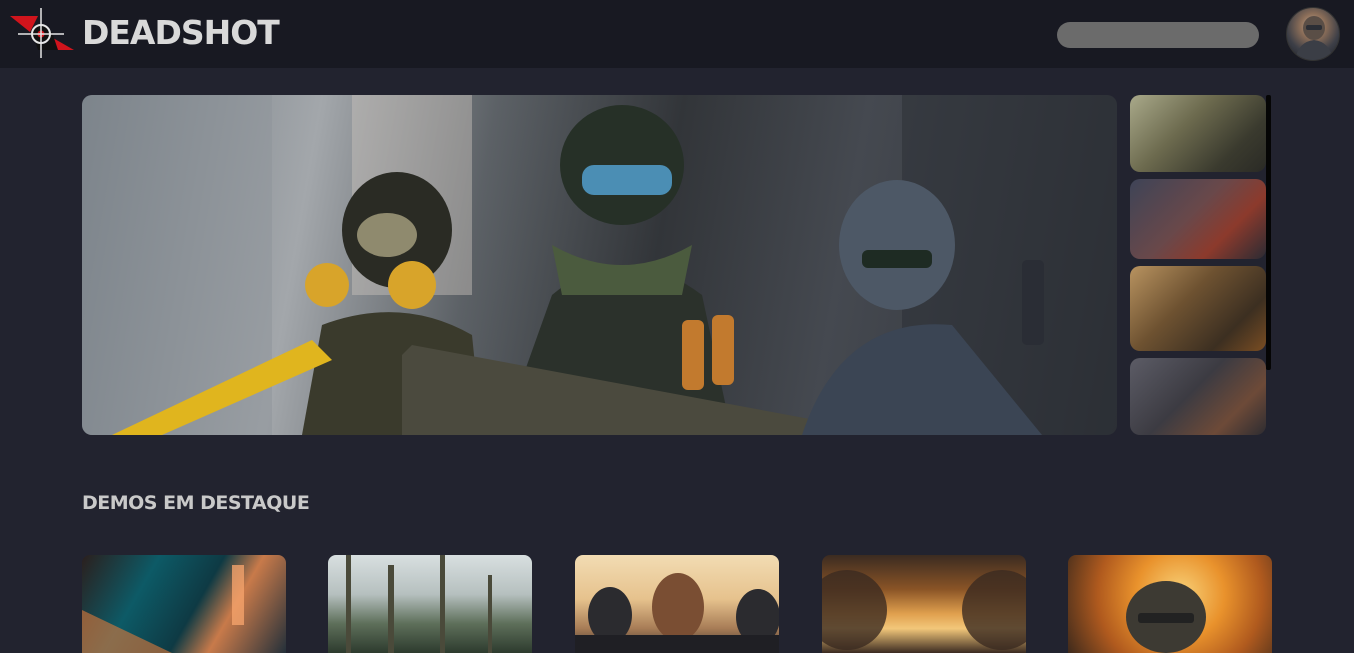  What do you see at coordinates (677, 34) in the screenshot?
I see `top-bar: DEADSHOT` at bounding box center [677, 34].